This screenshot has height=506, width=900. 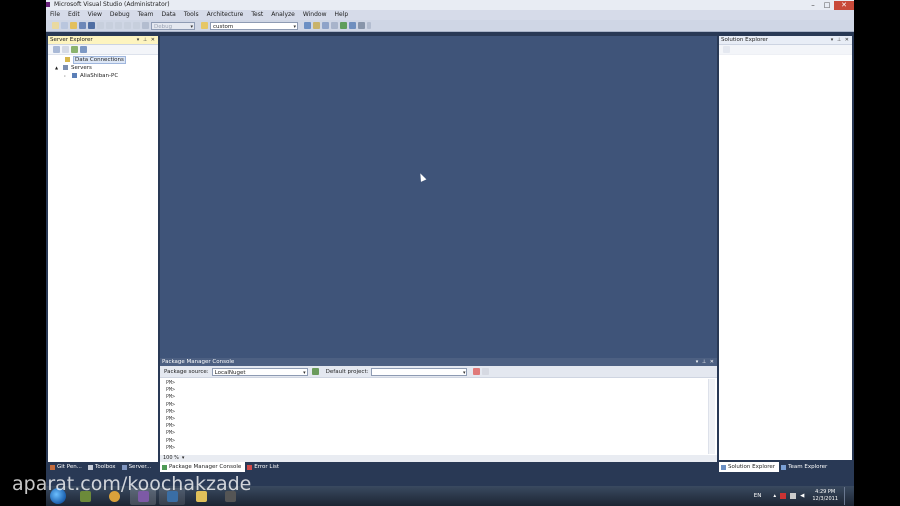 I want to click on find-value: custom, so click(x=223, y=26).